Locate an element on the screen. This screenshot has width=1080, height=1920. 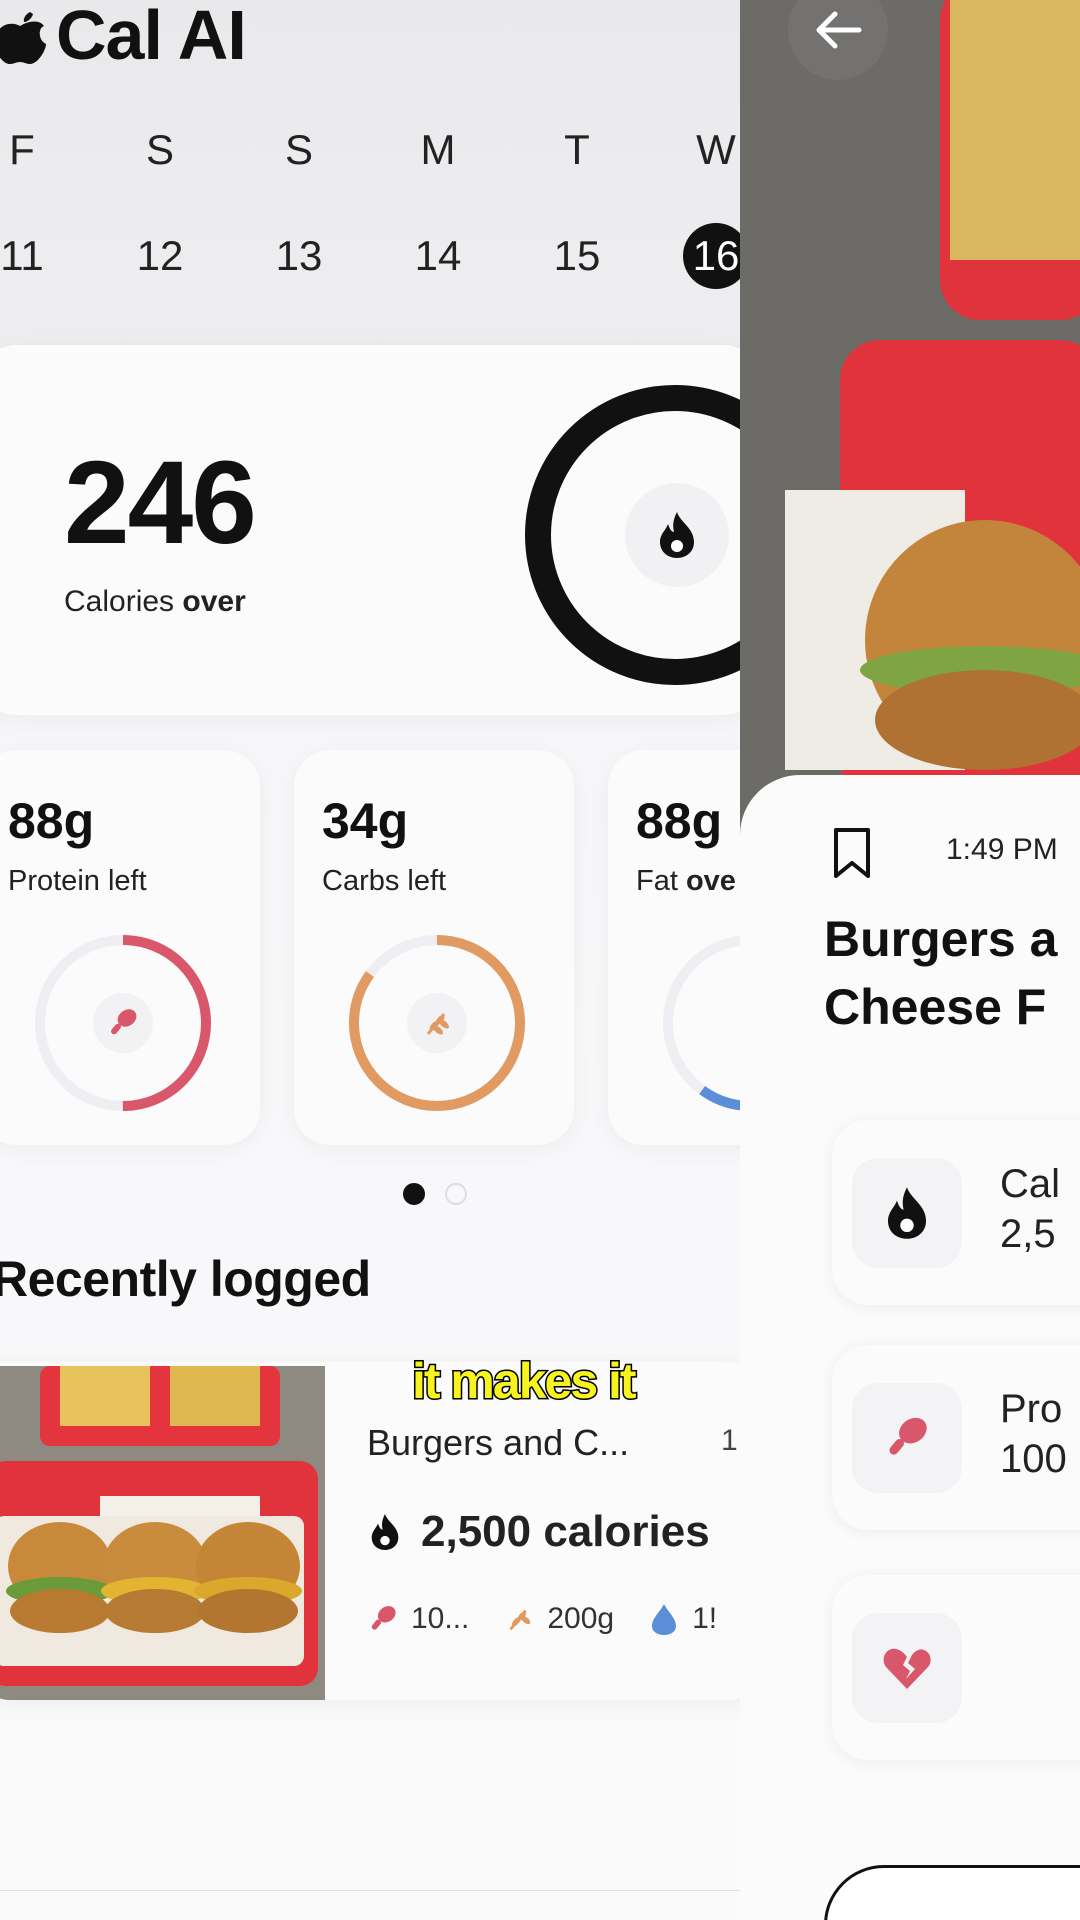
nutrient-label: Pro is located at coordinates (1031, 1409).